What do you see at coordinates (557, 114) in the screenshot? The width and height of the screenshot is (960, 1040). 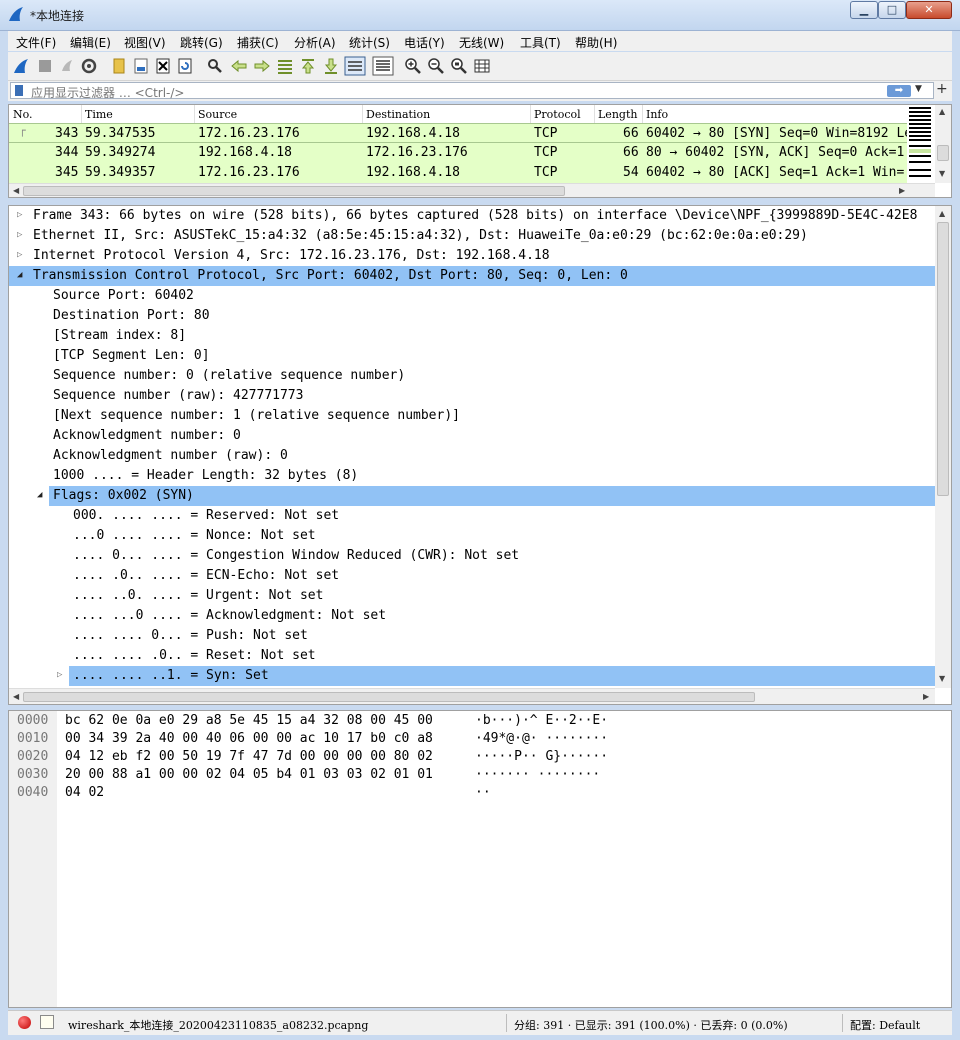 I see `column-protocol: Protocol` at bounding box center [557, 114].